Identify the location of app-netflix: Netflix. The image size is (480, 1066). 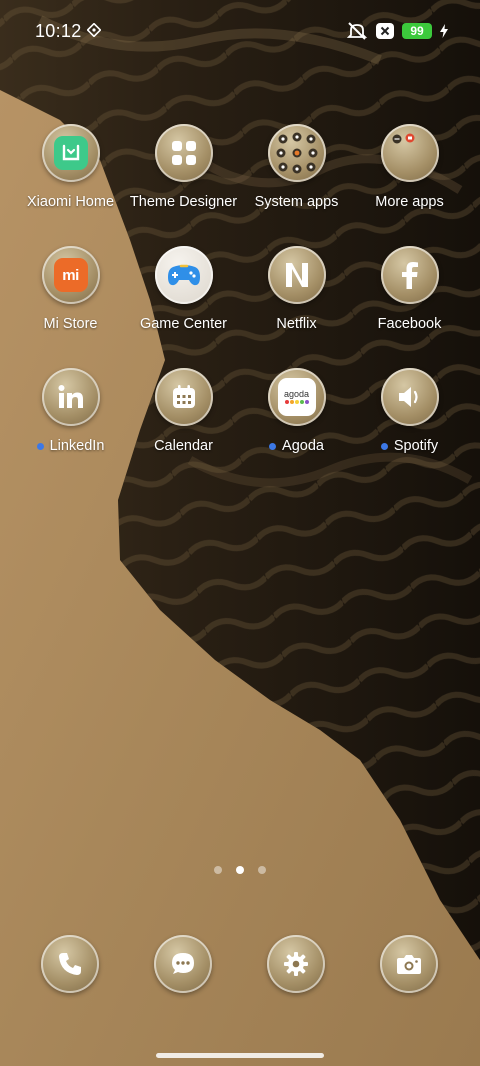
(296, 295).